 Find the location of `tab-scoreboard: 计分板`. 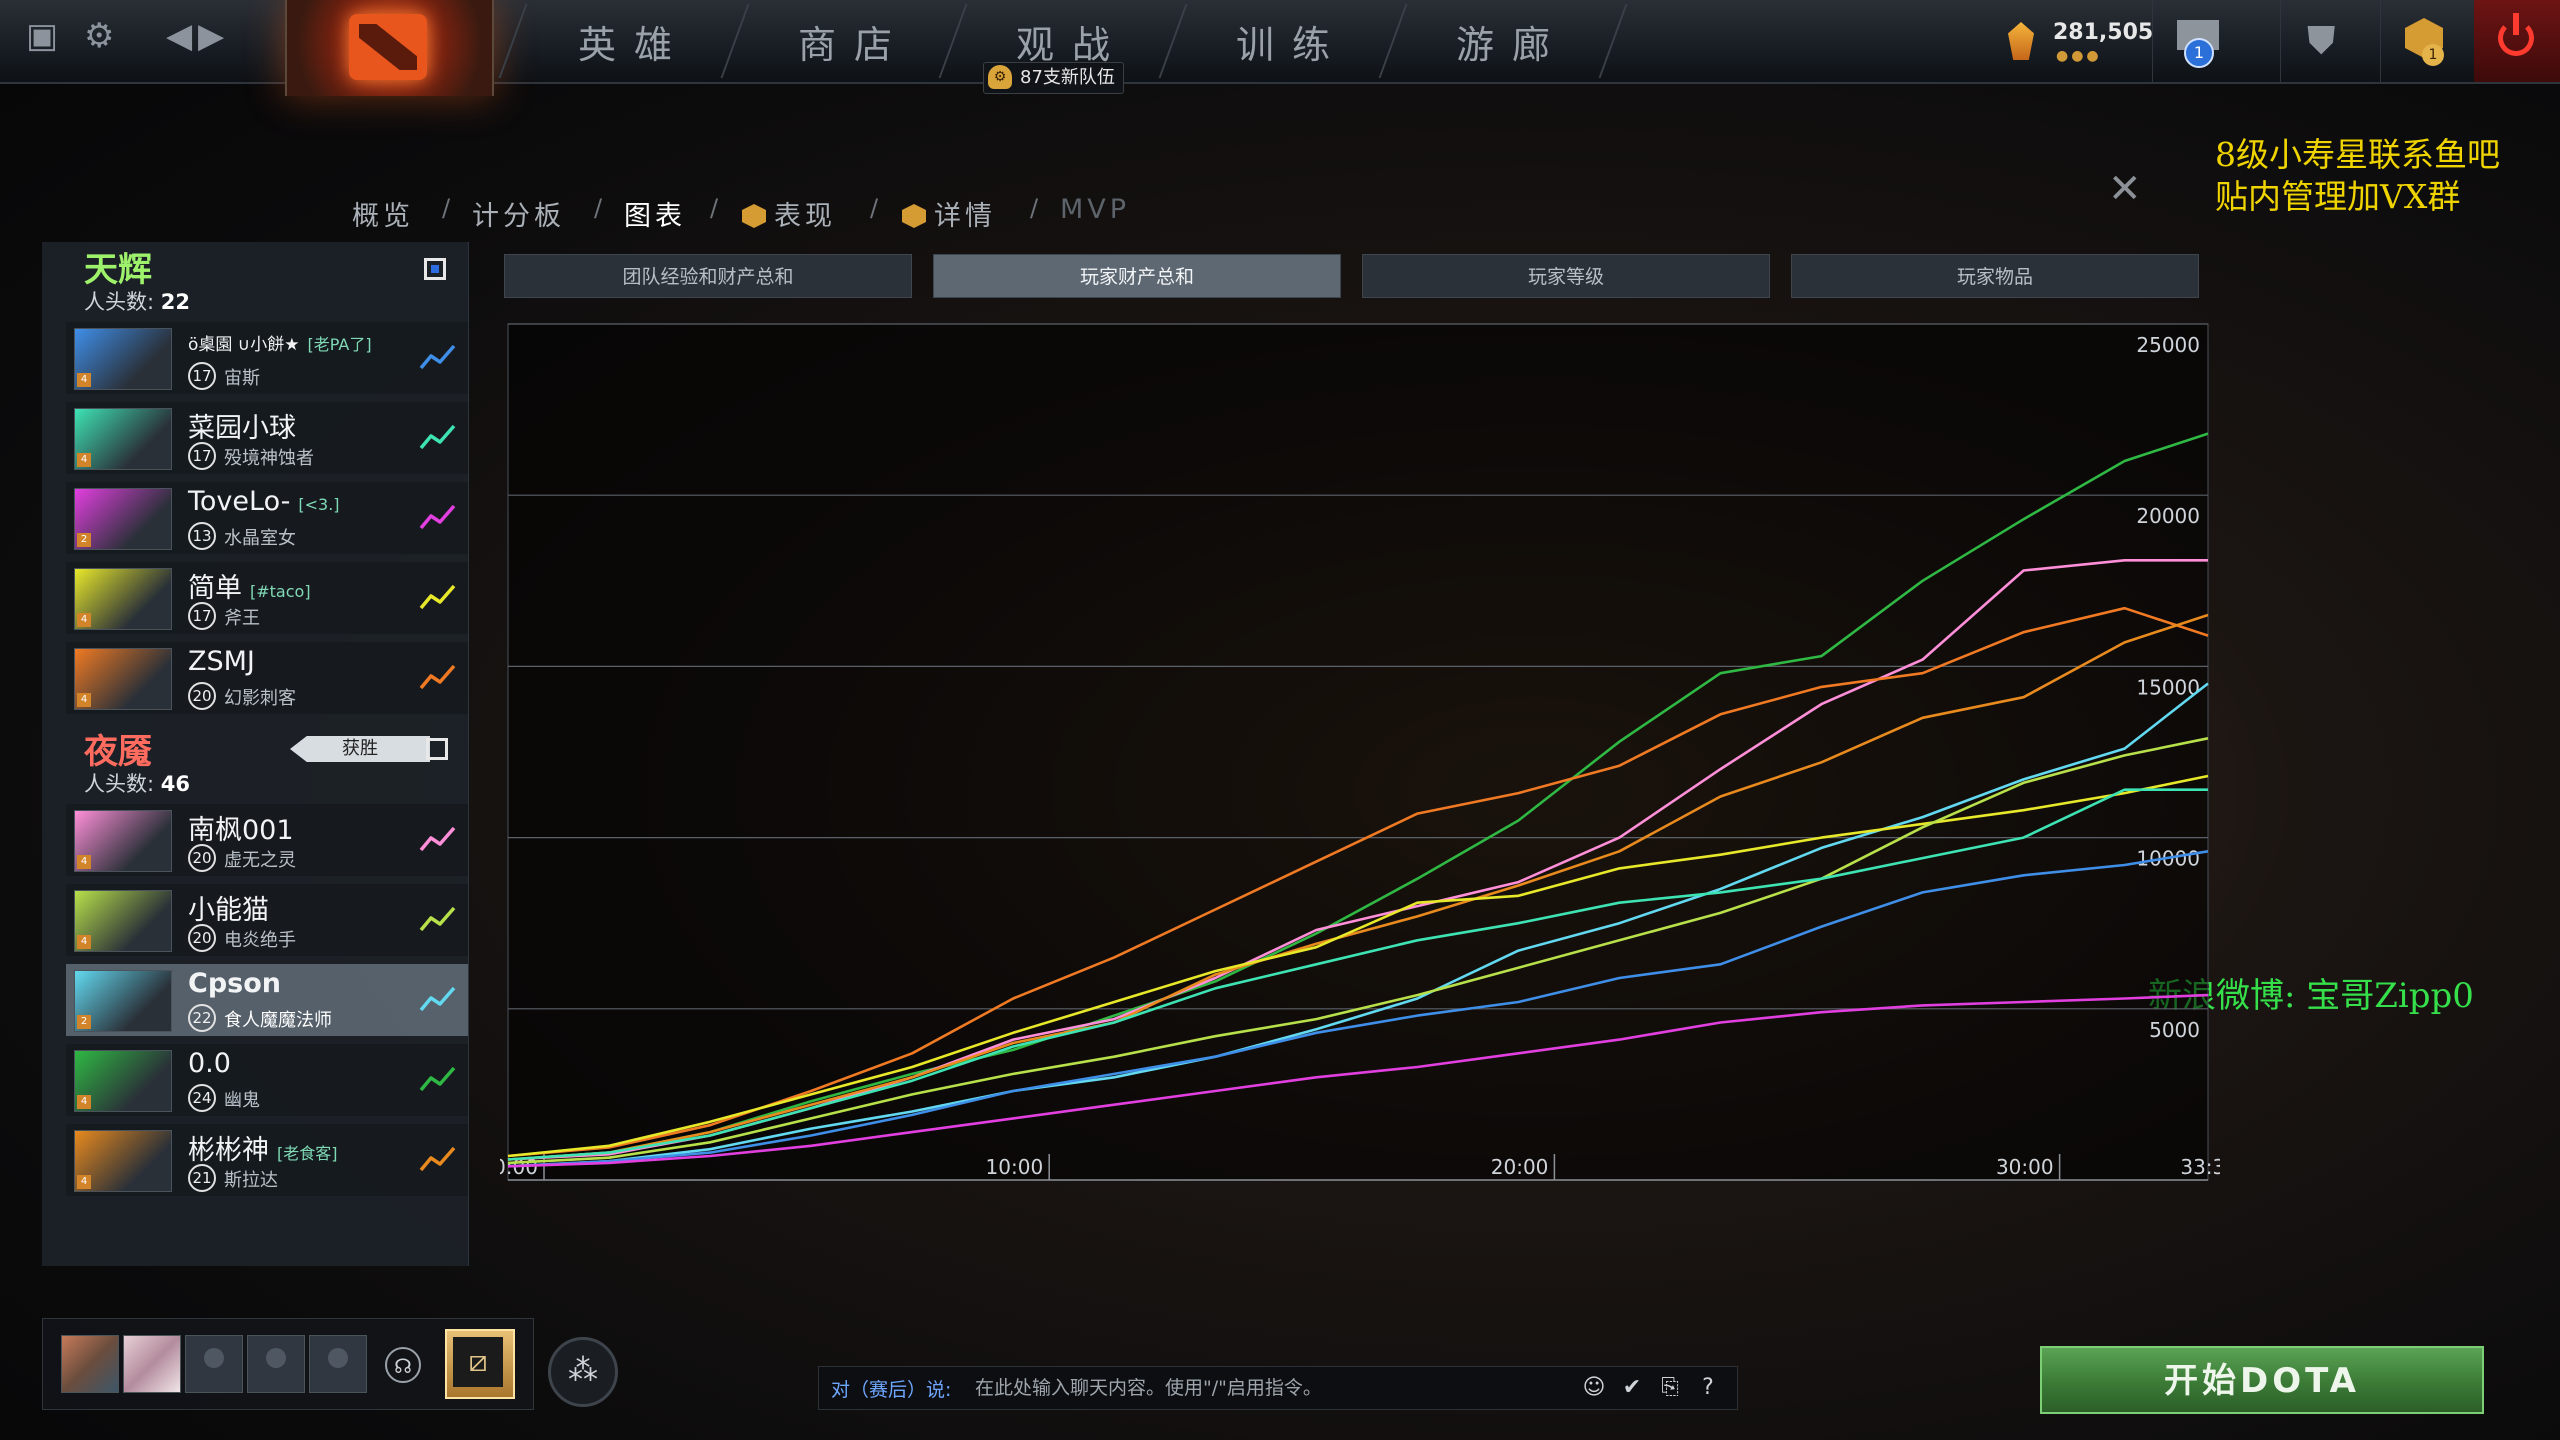

tab-scoreboard: 计分板 is located at coordinates (518, 213).